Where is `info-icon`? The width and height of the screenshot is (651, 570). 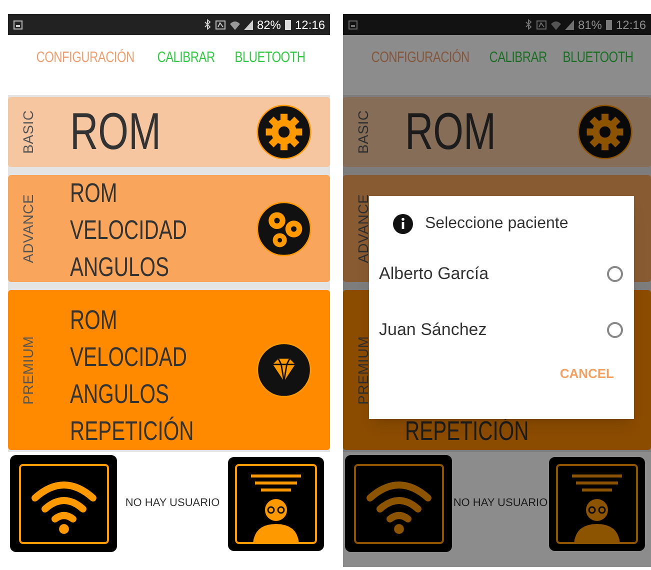 info-icon is located at coordinates (403, 224).